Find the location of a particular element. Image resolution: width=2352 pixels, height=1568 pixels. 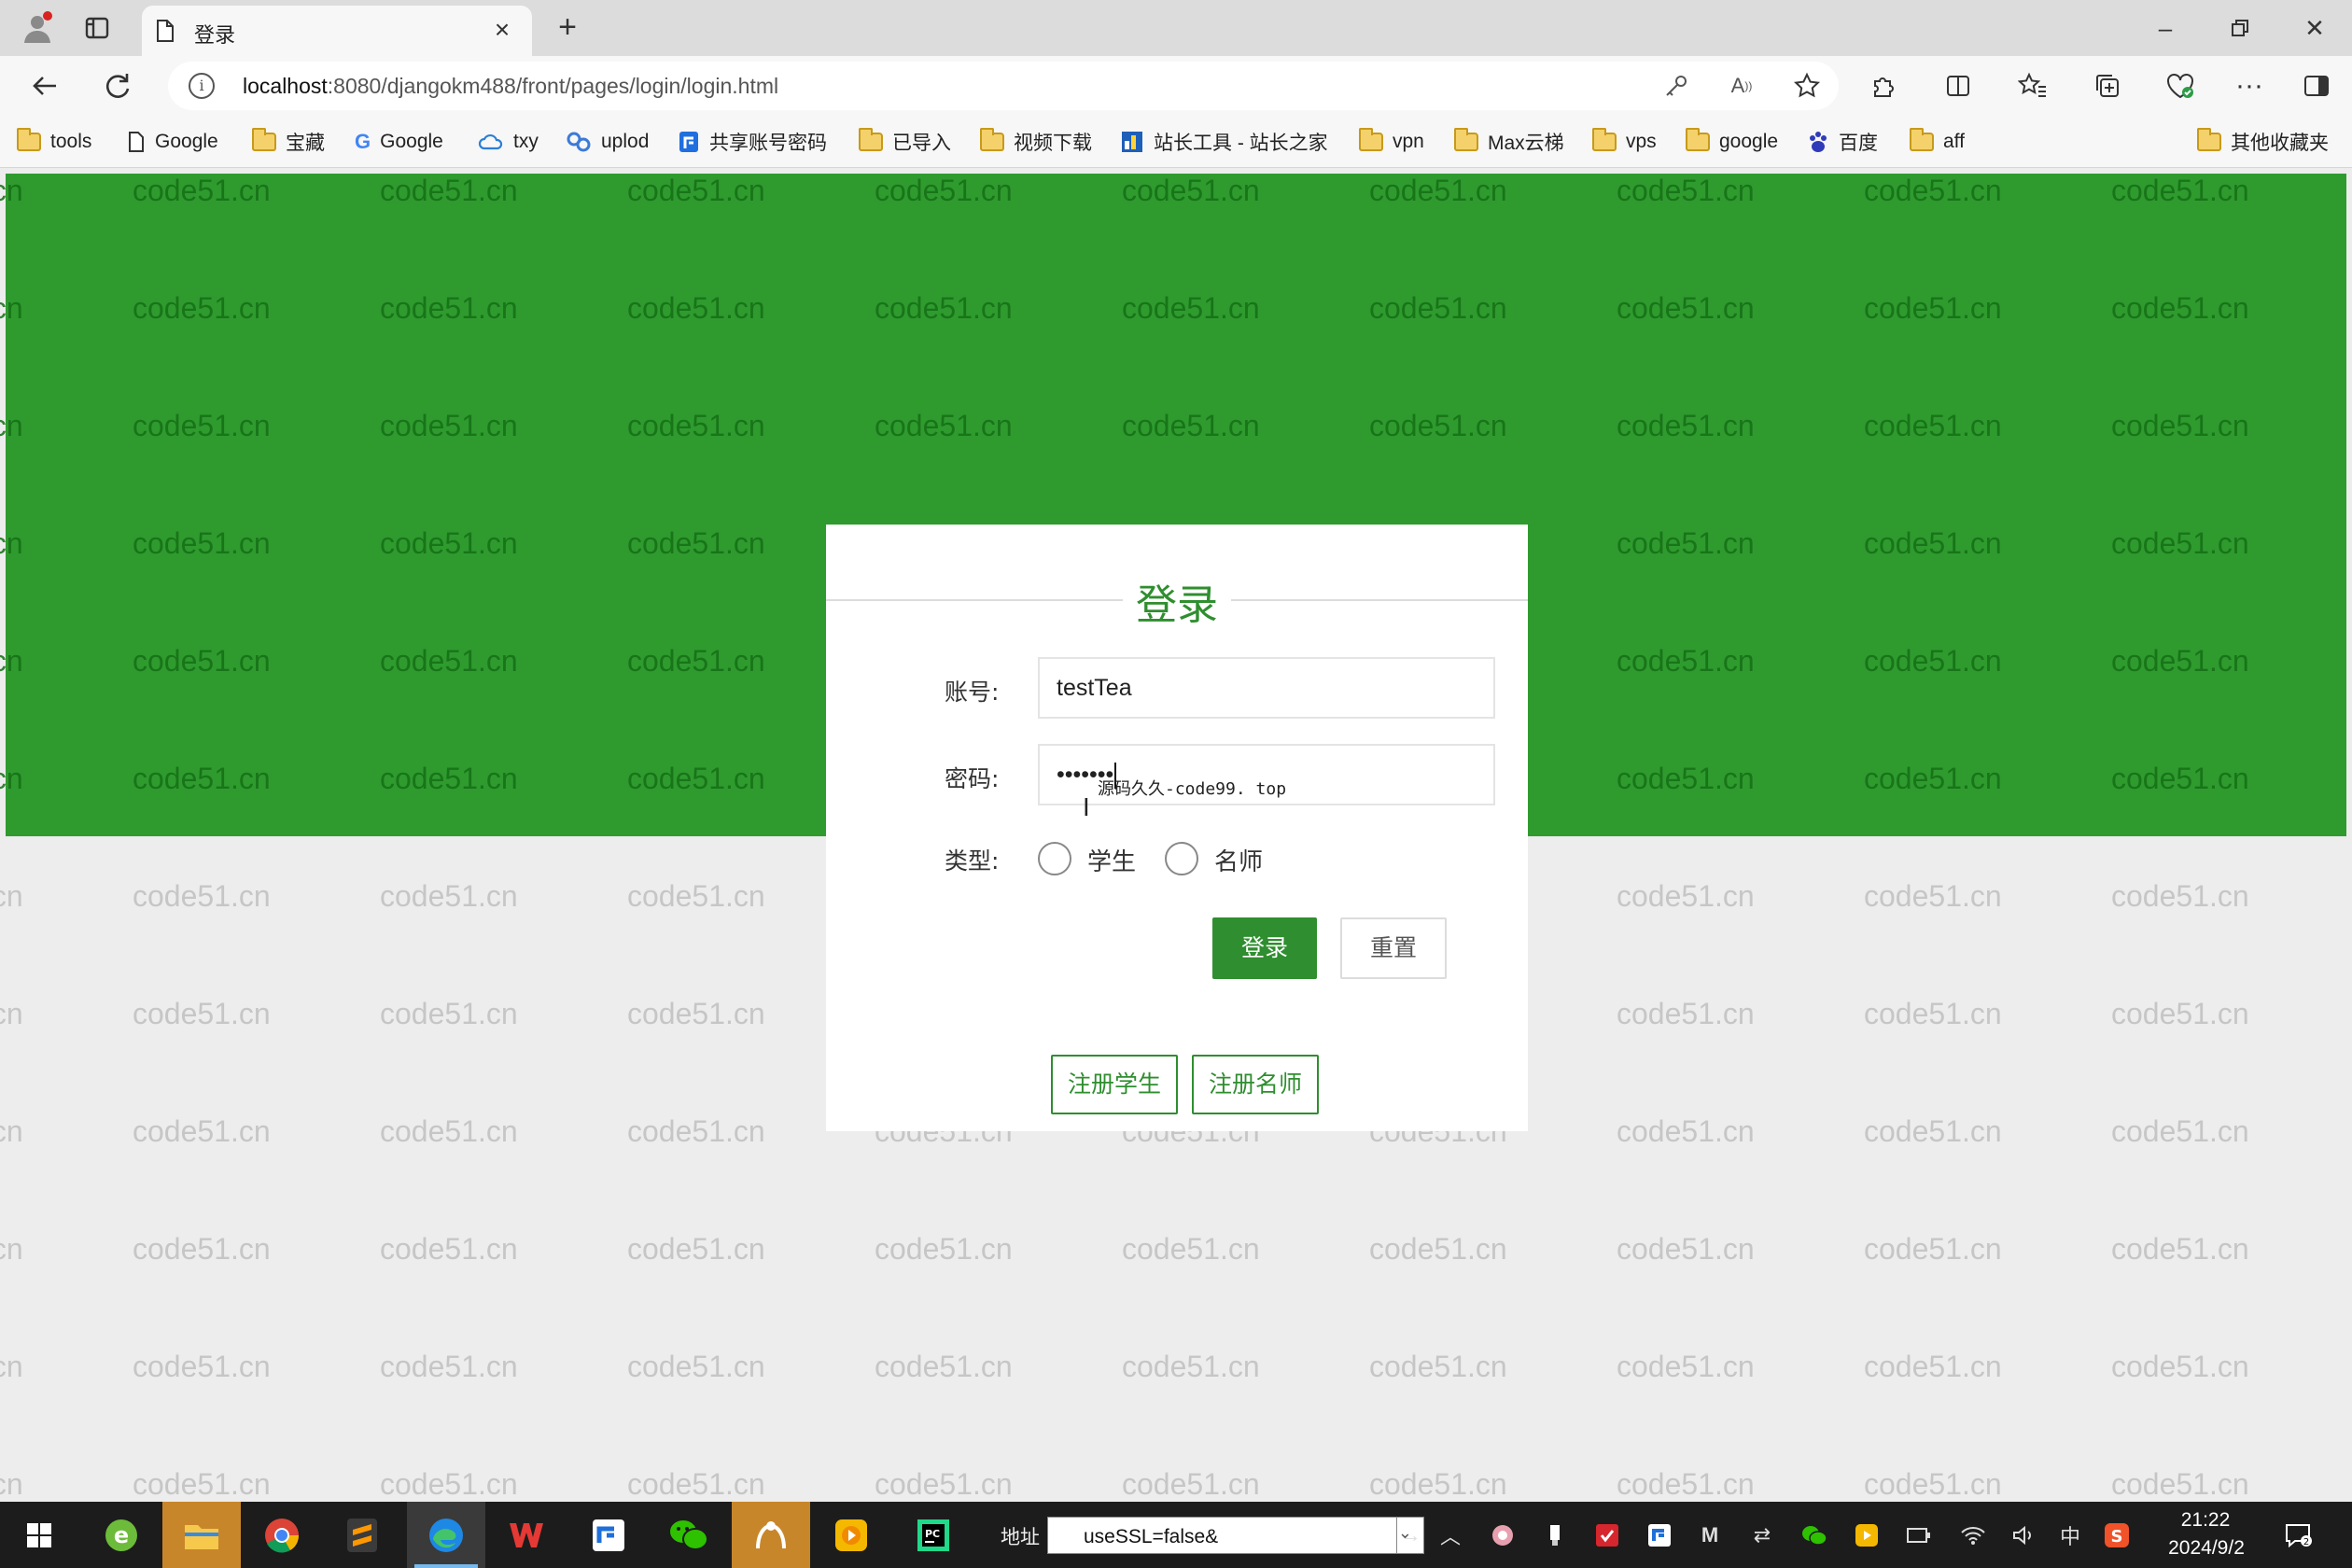

bookmark-shared-accounts: 共享账号密码 is located at coordinates (752, 142).